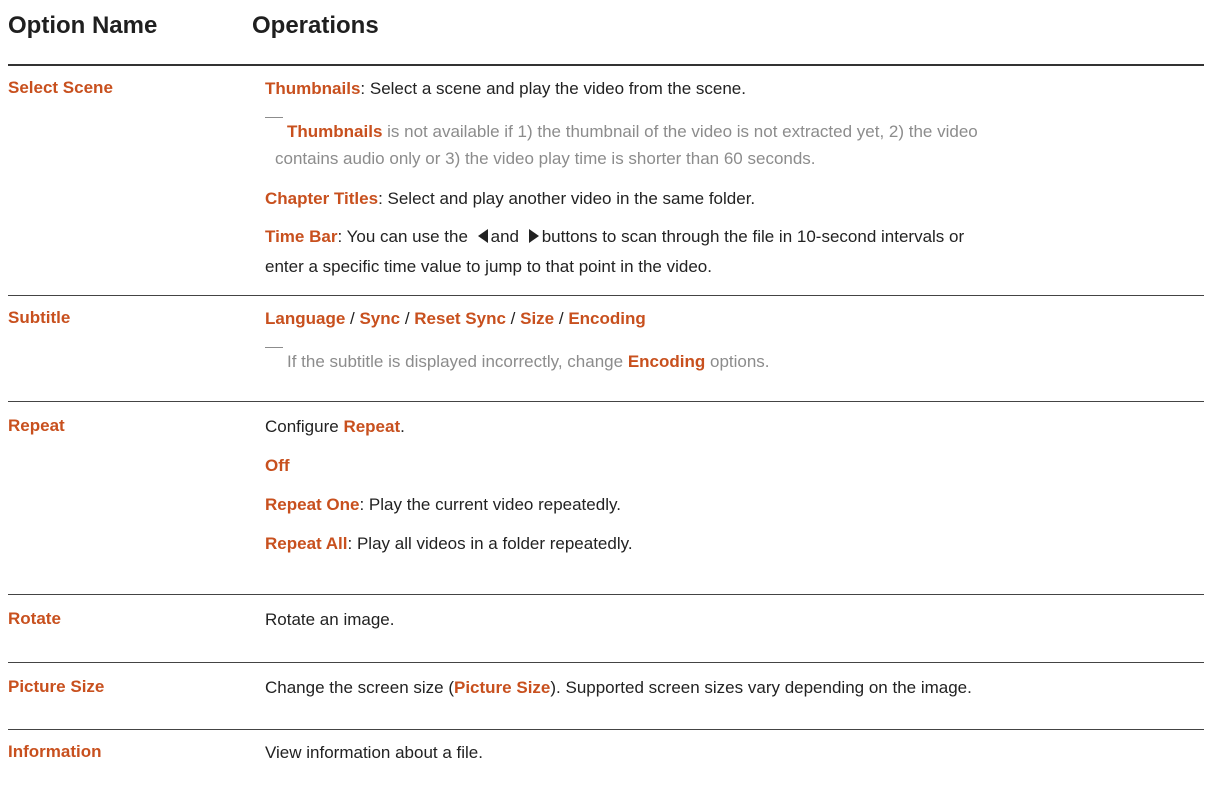 The image size is (1207, 792). I want to click on operation-text: ., so click(402, 426).